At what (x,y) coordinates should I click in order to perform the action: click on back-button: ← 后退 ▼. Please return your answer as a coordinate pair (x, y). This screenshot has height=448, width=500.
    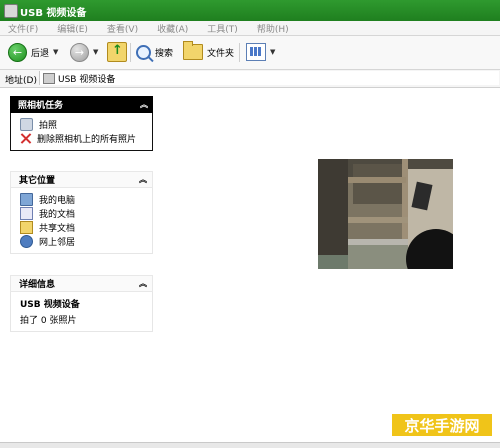
    Looking at the image, I should click on (33, 52).